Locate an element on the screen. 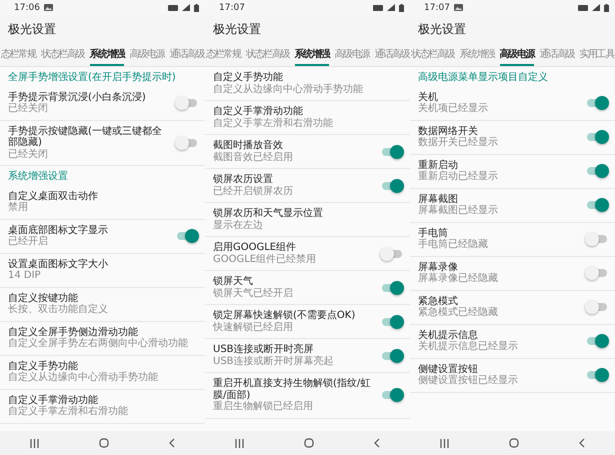 This screenshot has height=455, width=615. setting-title: 关机提示信息 is located at coordinates (448, 335).